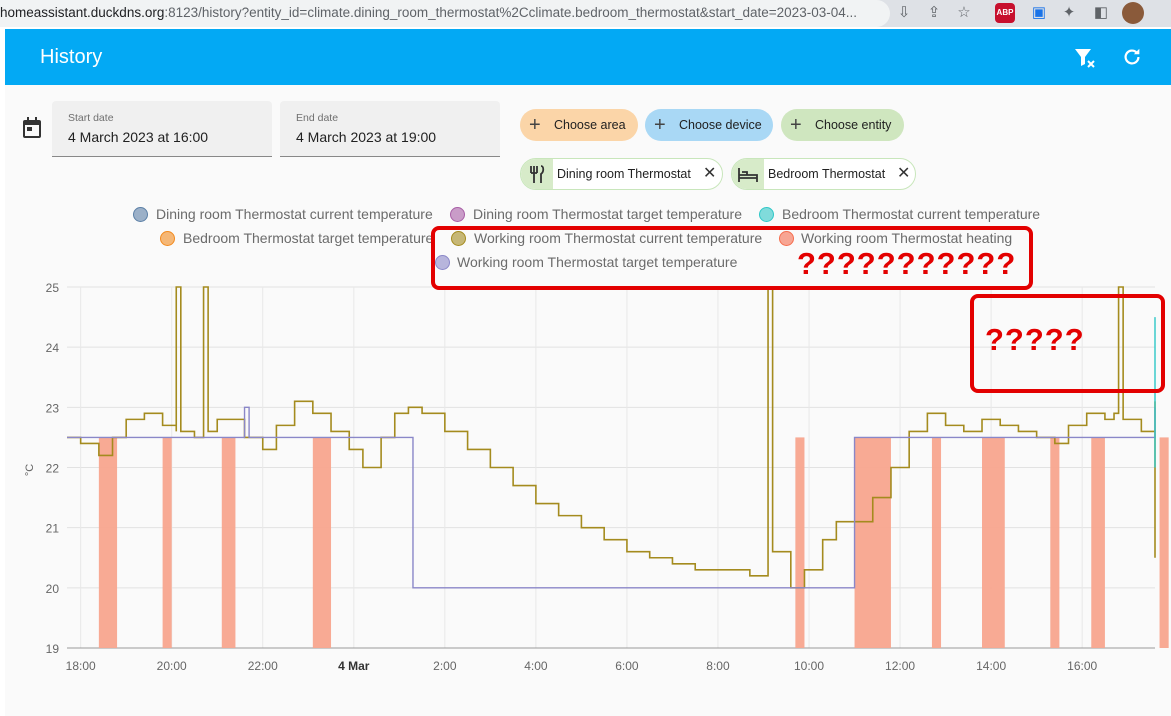 This screenshot has width=1171, height=716. I want to click on profile-avatar, so click(1133, 13).